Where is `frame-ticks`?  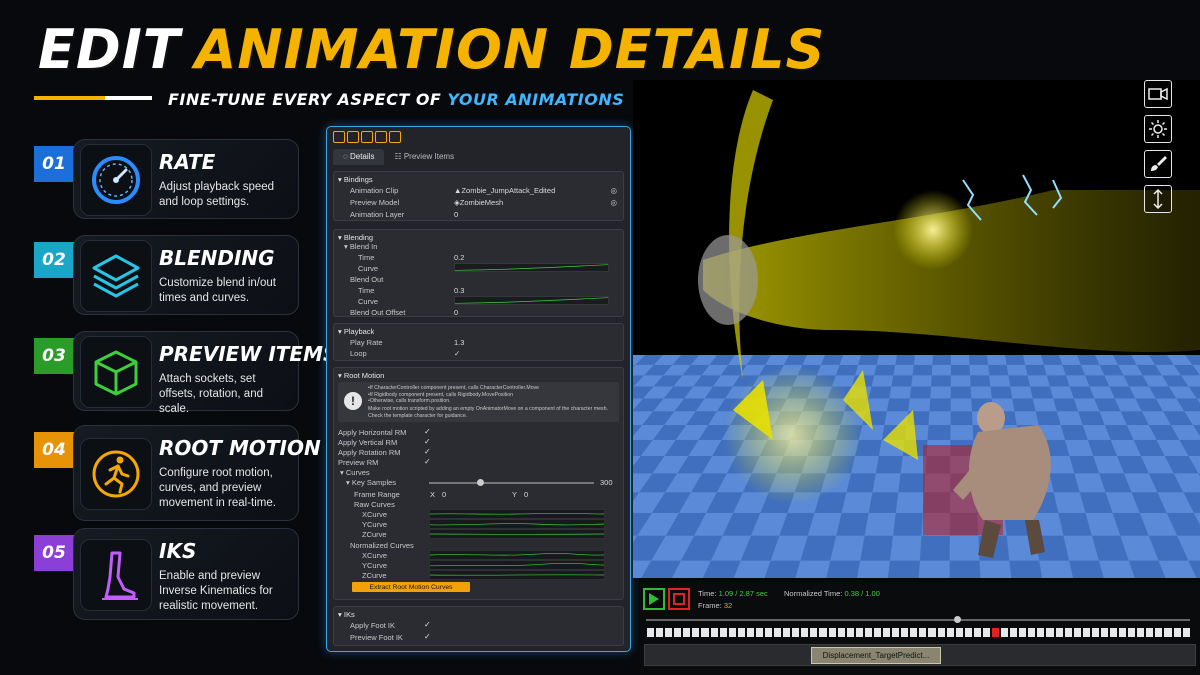
frame-ticks is located at coordinates (918, 632).